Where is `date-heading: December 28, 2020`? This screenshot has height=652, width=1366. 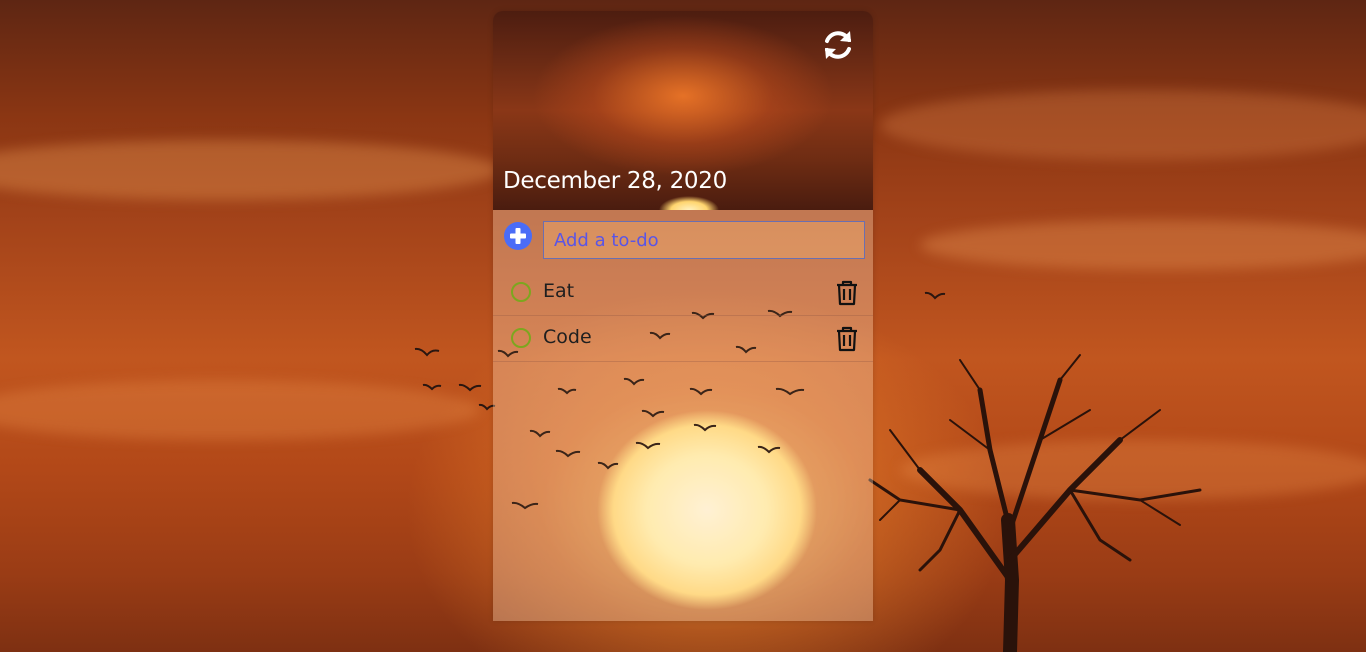
date-heading: December 28, 2020 is located at coordinates (615, 181).